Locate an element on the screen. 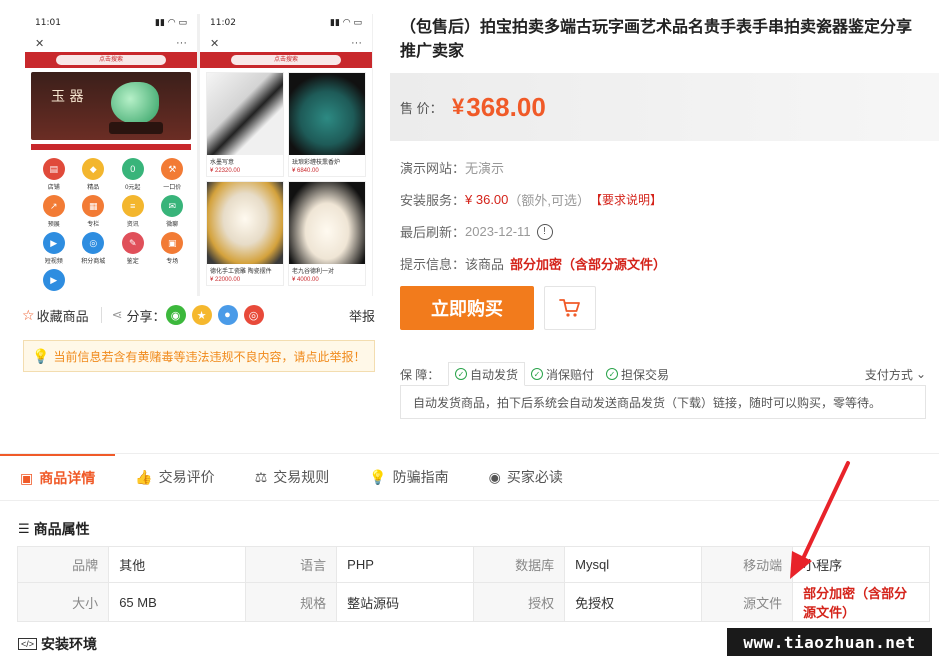 The height and width of the screenshot is (659, 939). price-label: 售 价： is located at coordinates (421, 108).